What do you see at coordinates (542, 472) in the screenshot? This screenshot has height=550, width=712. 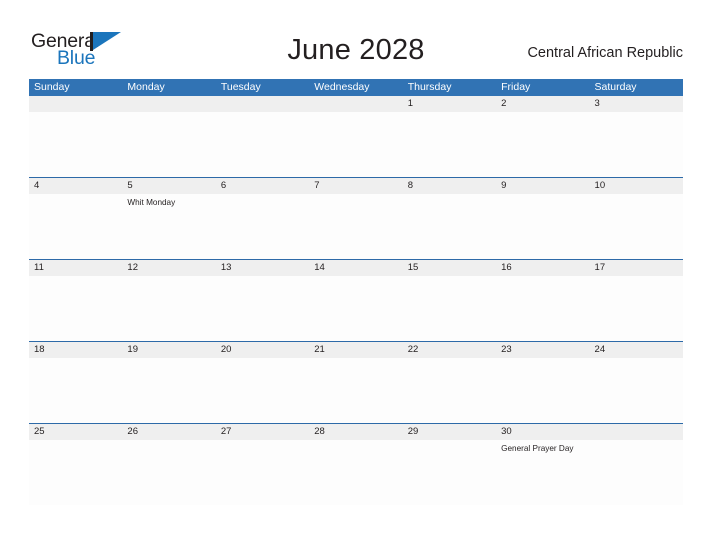 I see `day-cell: General Prayer Day` at bounding box center [542, 472].